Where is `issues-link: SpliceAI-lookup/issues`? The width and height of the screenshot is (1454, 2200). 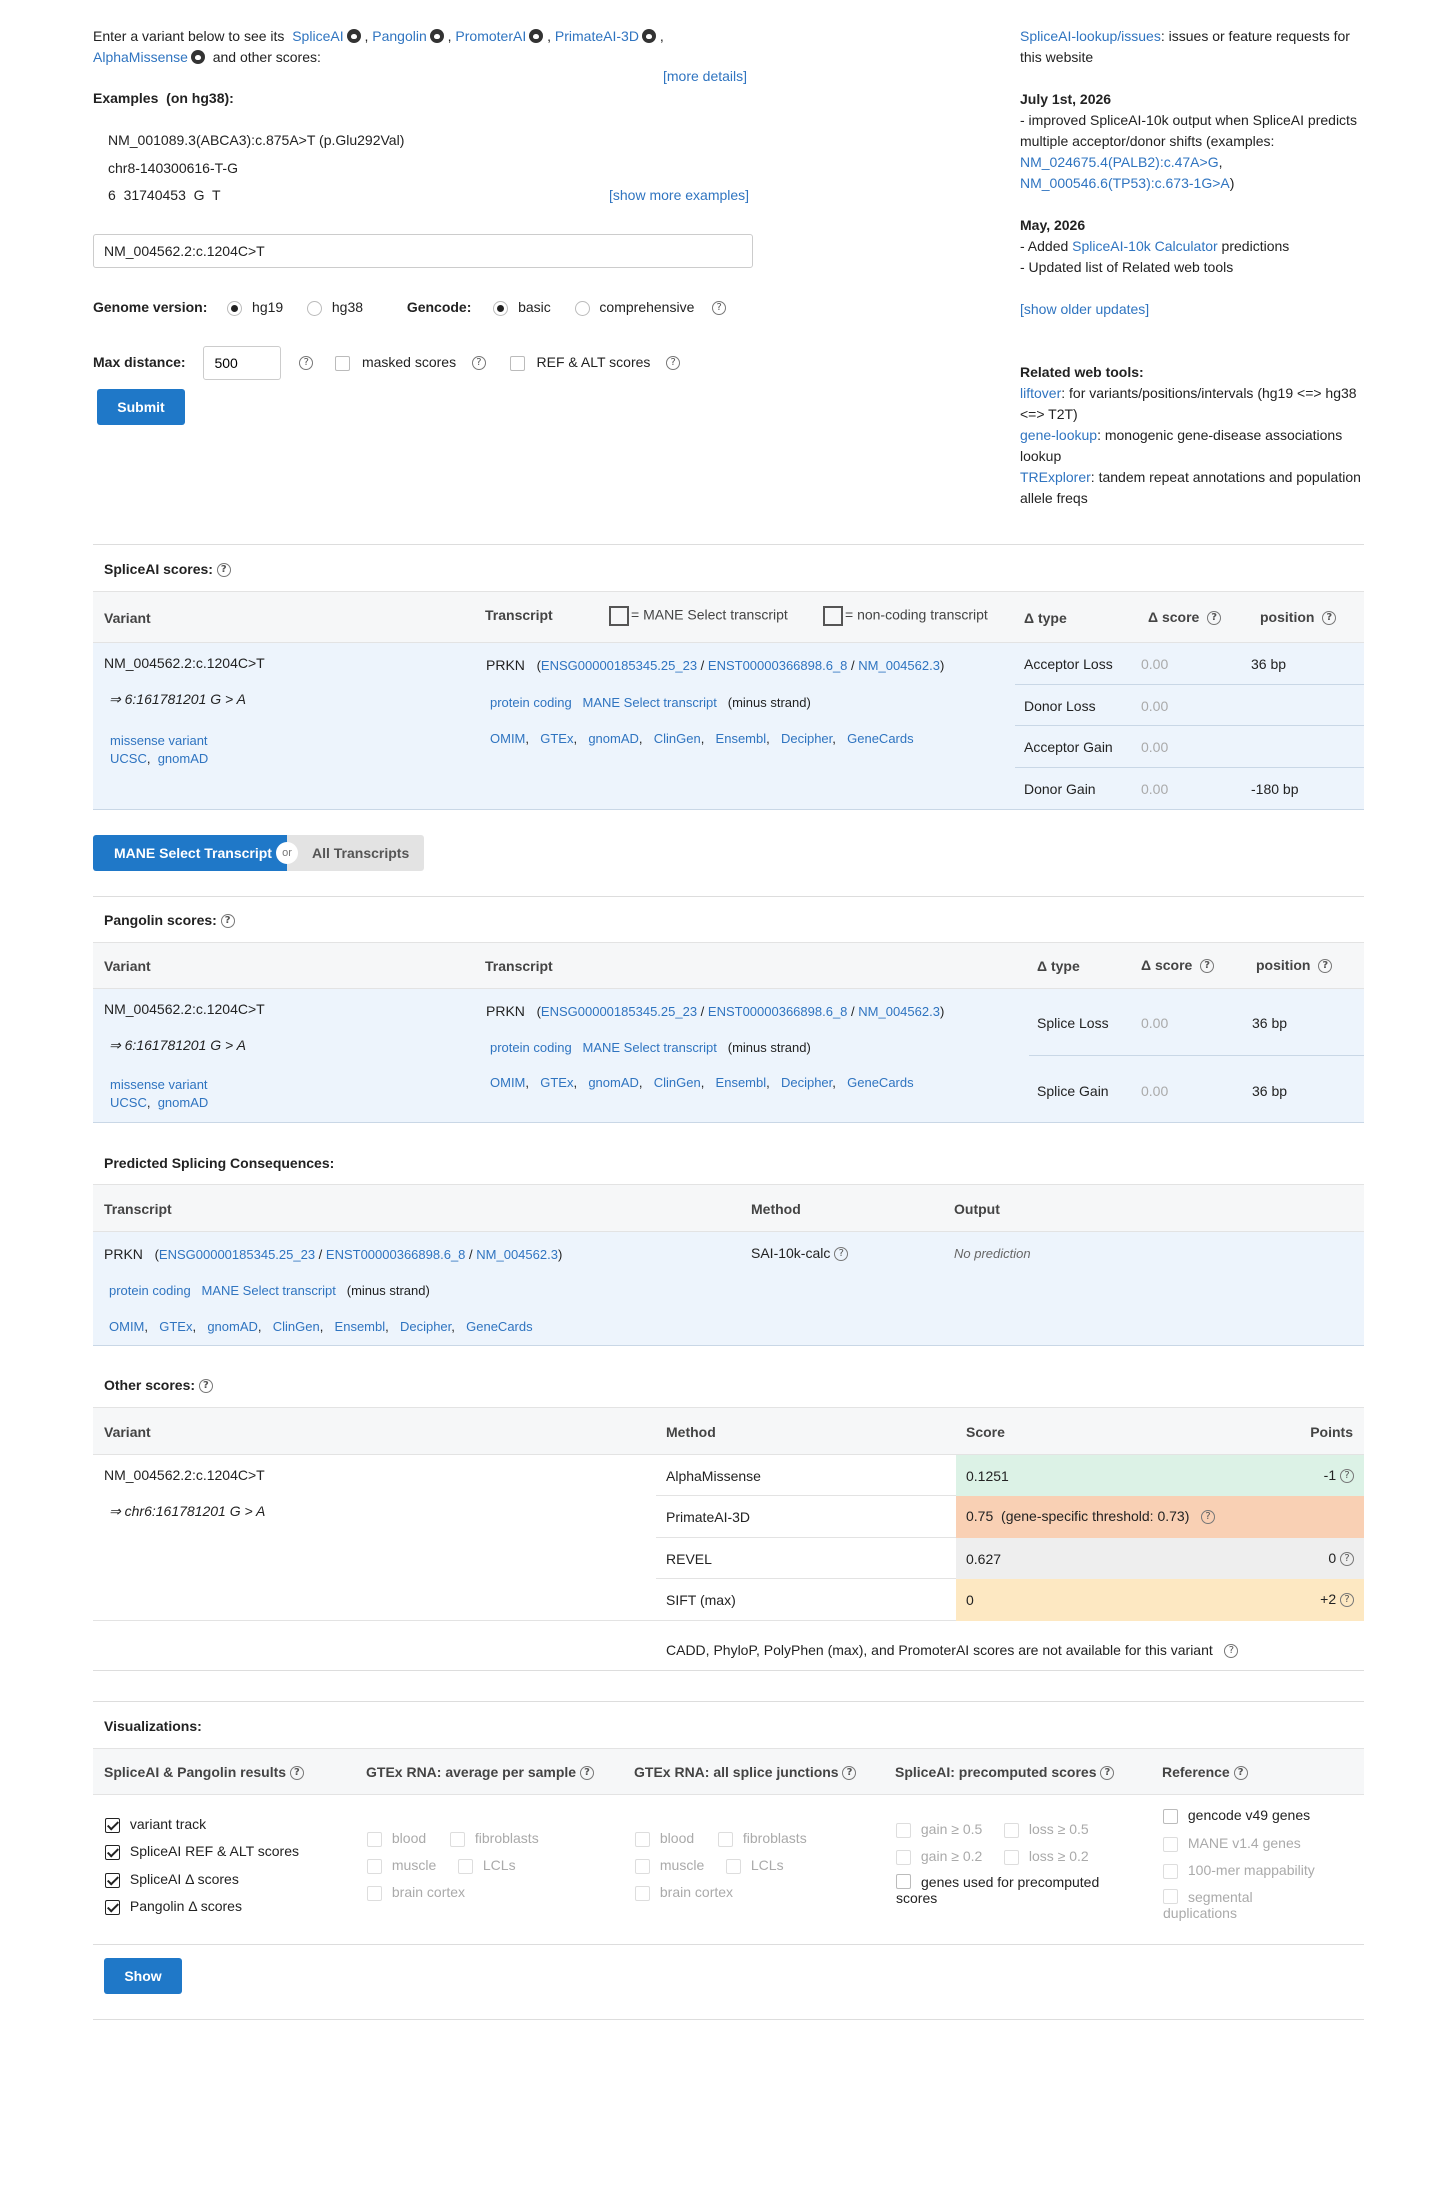 issues-link: SpliceAI-lookup/issues is located at coordinates (1090, 36).